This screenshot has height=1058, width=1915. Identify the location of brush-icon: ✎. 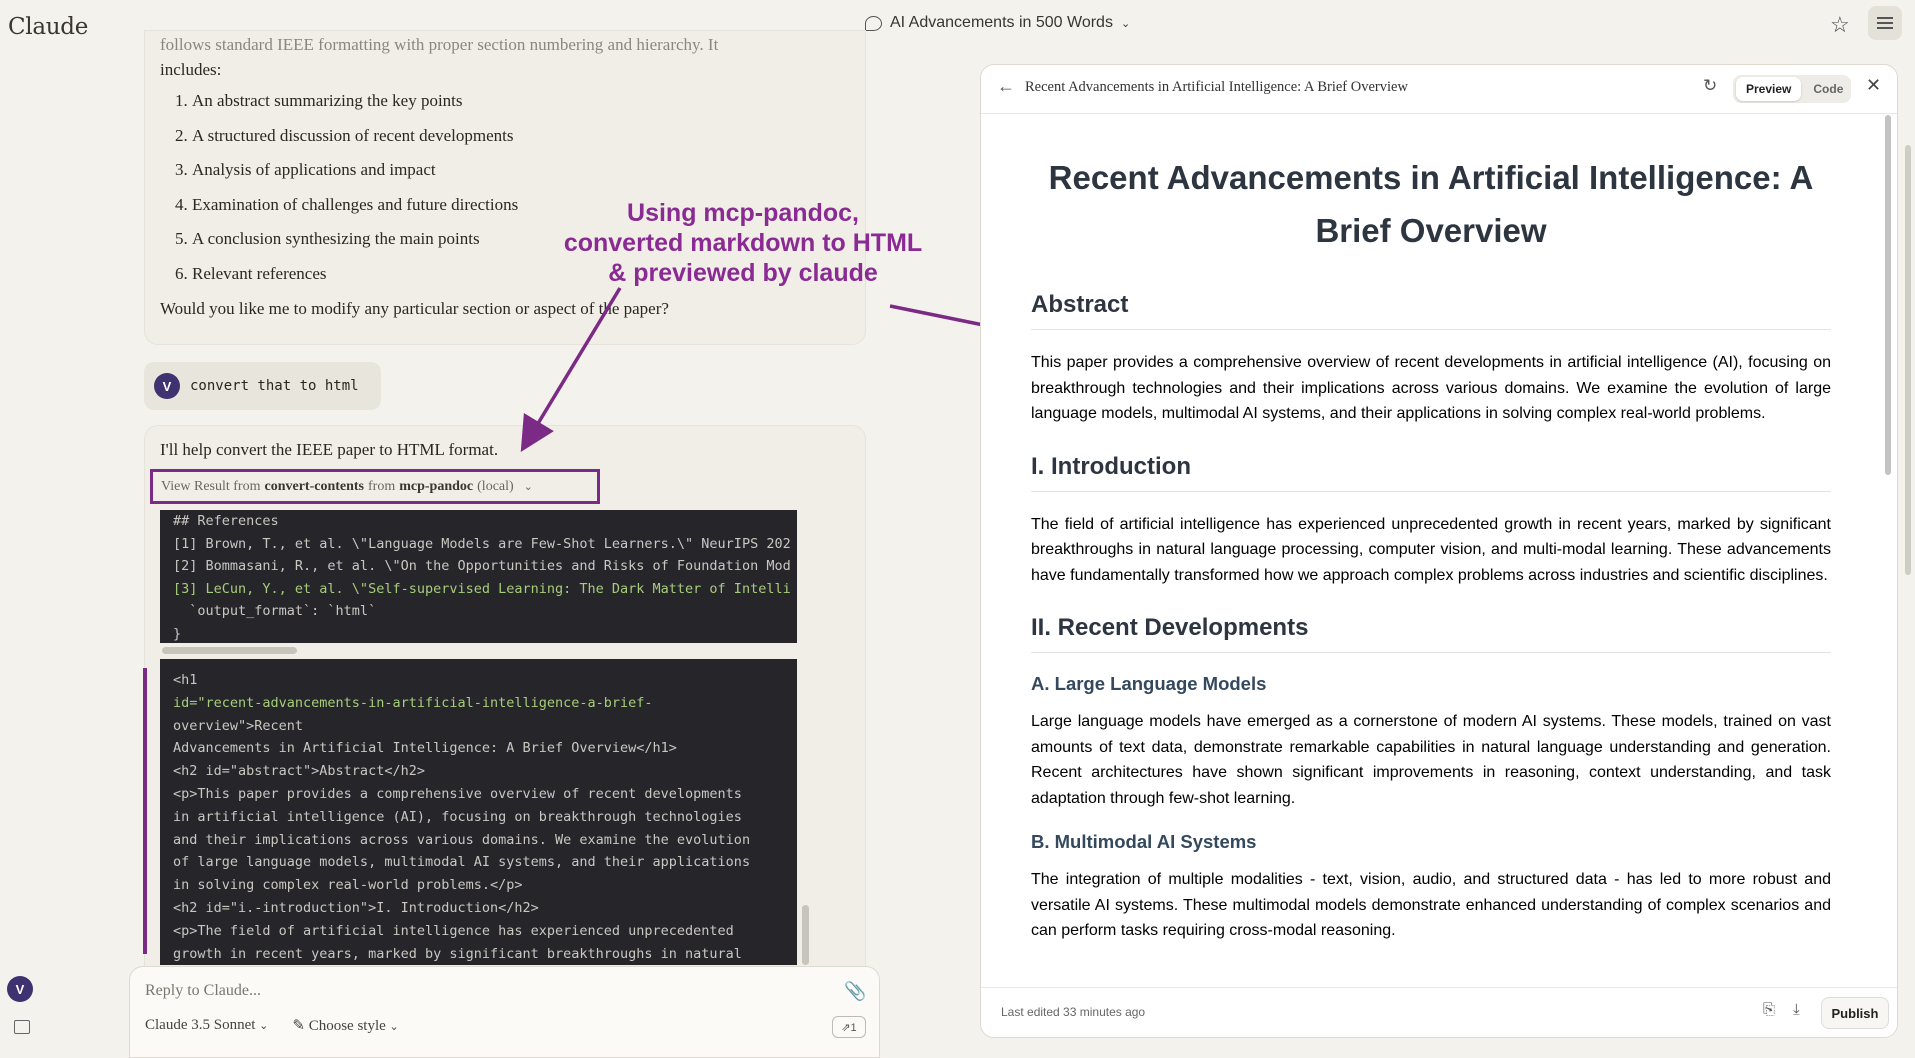
(298, 1025).